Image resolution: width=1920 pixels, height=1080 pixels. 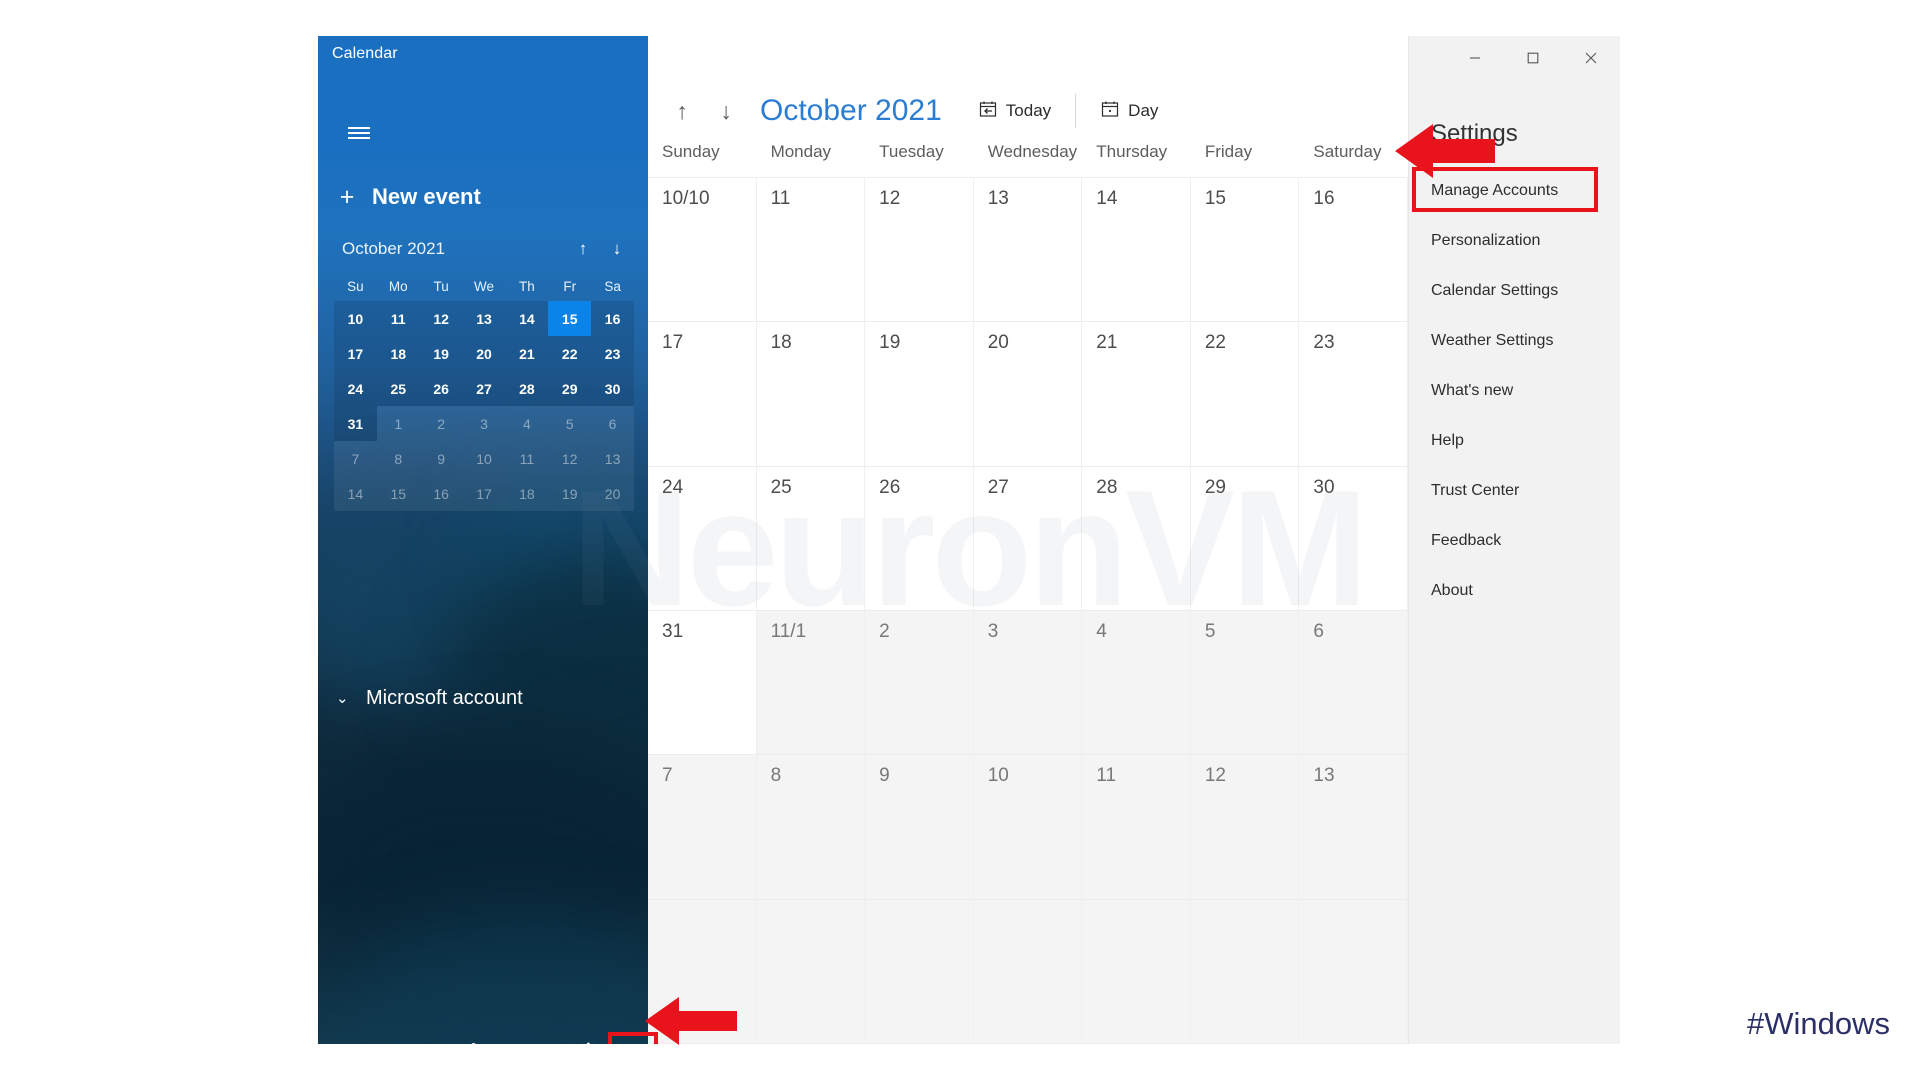 What do you see at coordinates (1514, 441) in the screenshot?
I see `settings-item-help: Help` at bounding box center [1514, 441].